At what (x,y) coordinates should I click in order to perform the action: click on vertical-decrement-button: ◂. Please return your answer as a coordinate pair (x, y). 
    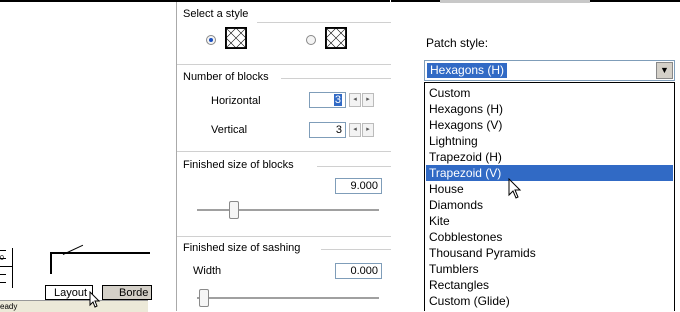
    Looking at the image, I should click on (355, 130).